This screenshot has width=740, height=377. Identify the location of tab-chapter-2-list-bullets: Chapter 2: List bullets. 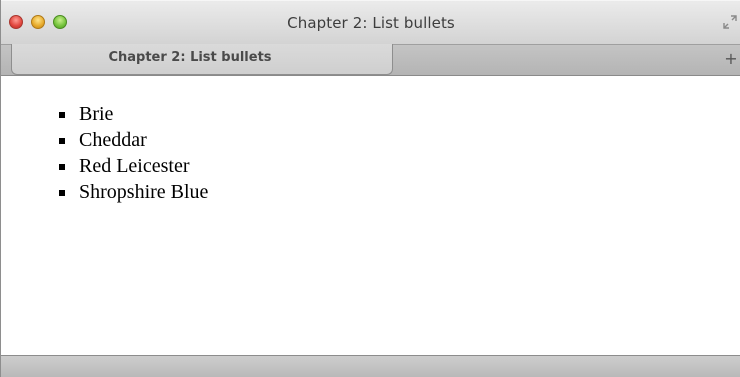
(202, 59).